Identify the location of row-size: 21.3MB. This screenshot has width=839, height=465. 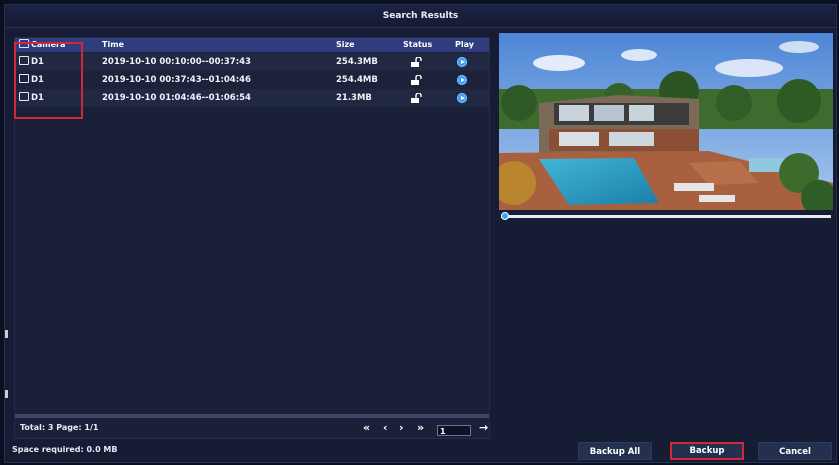
(354, 98).